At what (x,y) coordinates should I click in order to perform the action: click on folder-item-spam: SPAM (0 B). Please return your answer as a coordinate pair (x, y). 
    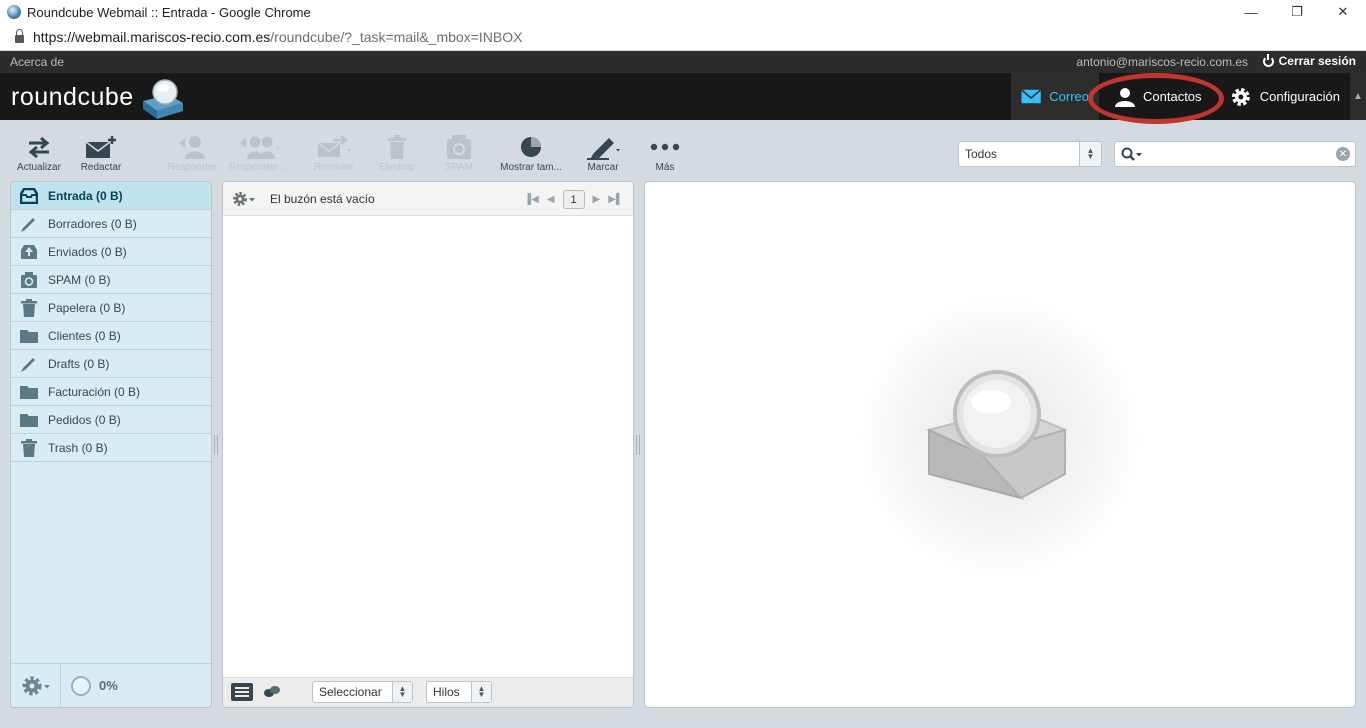
    Looking at the image, I should click on (111, 280).